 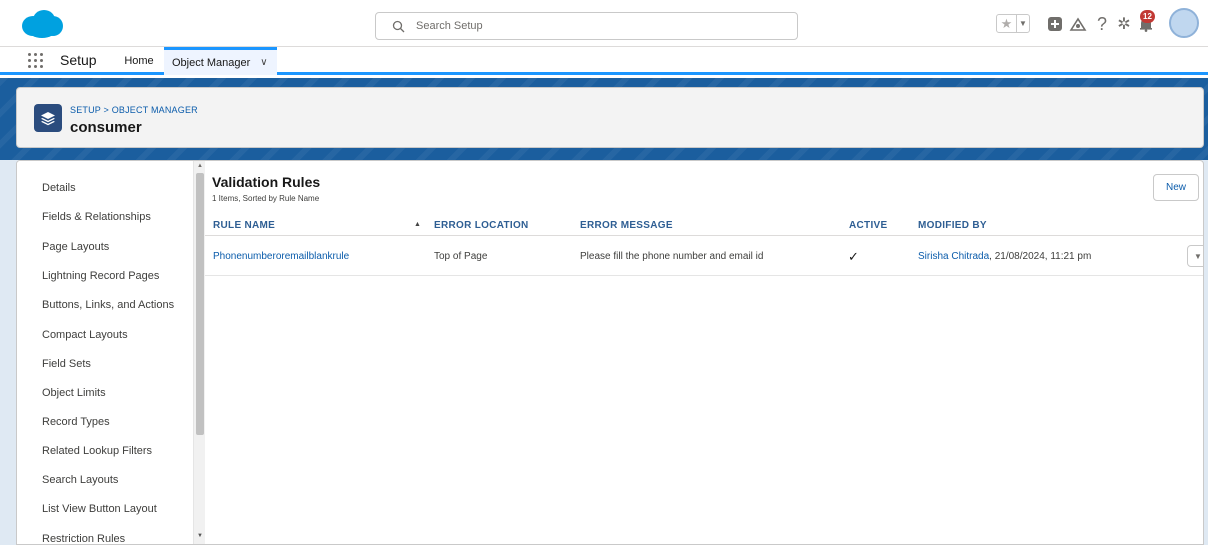 What do you see at coordinates (106, 127) in the screenshot?
I see `page-title: consumer` at bounding box center [106, 127].